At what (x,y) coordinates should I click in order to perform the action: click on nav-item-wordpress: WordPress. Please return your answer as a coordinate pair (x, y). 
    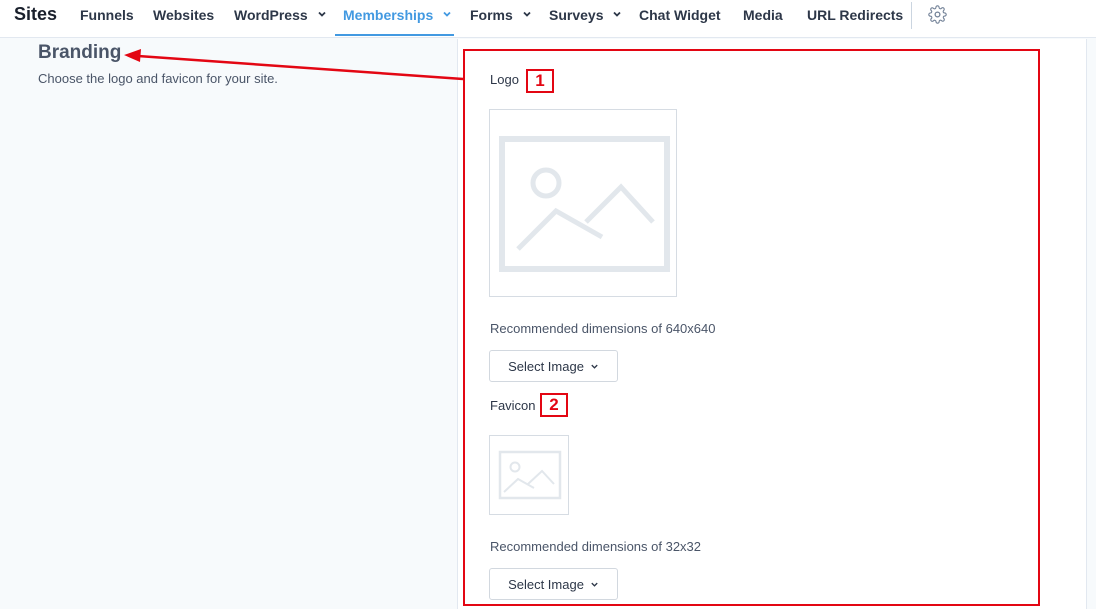
    Looking at the image, I should click on (280, 15).